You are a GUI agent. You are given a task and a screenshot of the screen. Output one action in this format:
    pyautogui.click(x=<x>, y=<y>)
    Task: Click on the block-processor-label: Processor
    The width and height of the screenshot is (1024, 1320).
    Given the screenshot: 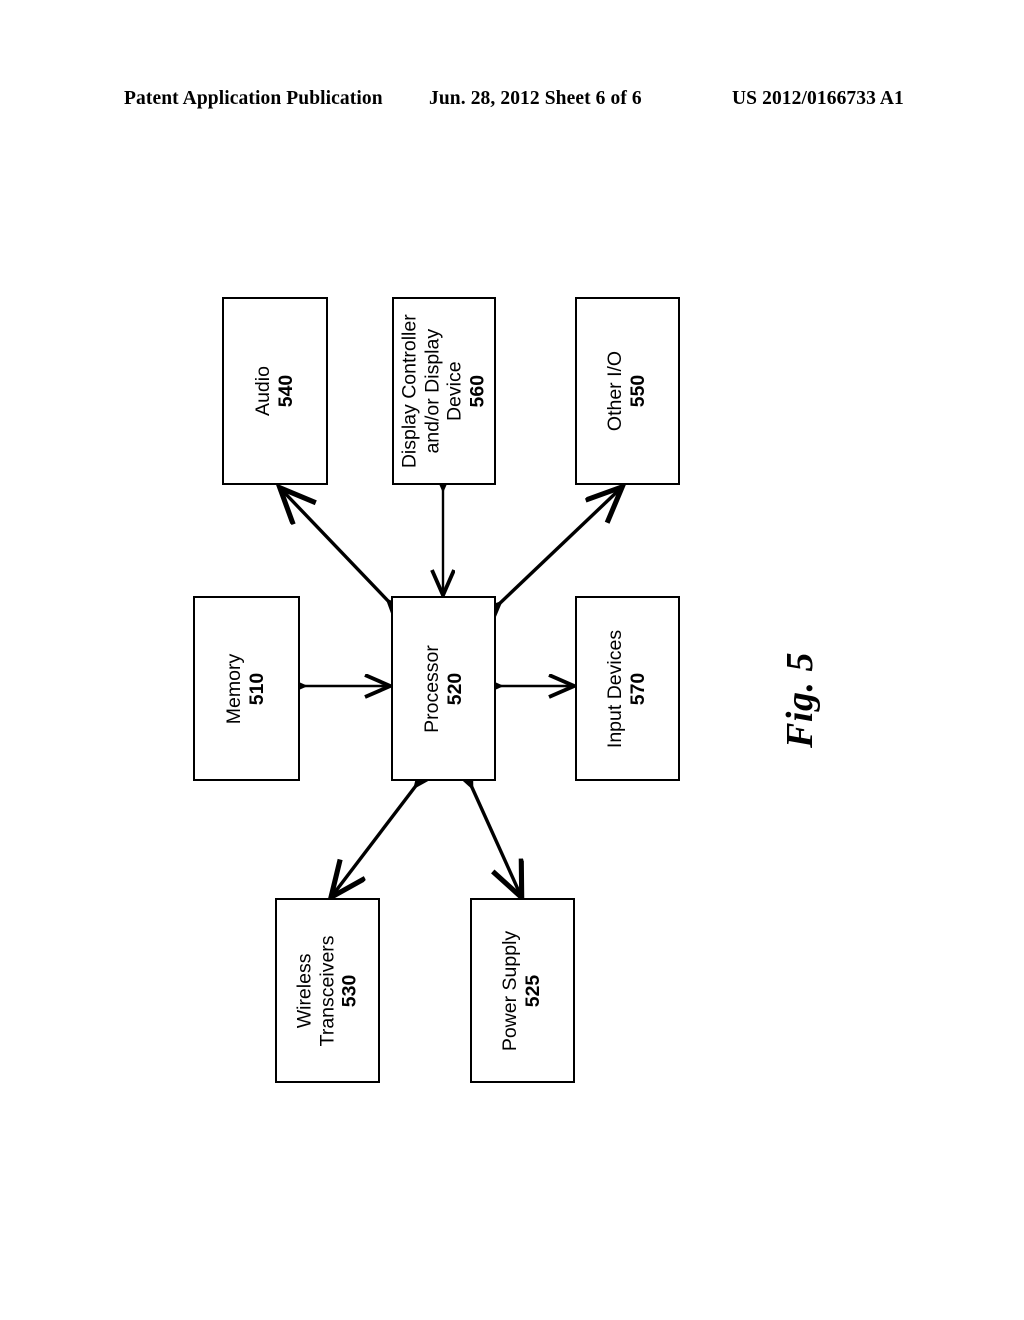 What is the action you would take?
    pyautogui.click(x=431, y=688)
    